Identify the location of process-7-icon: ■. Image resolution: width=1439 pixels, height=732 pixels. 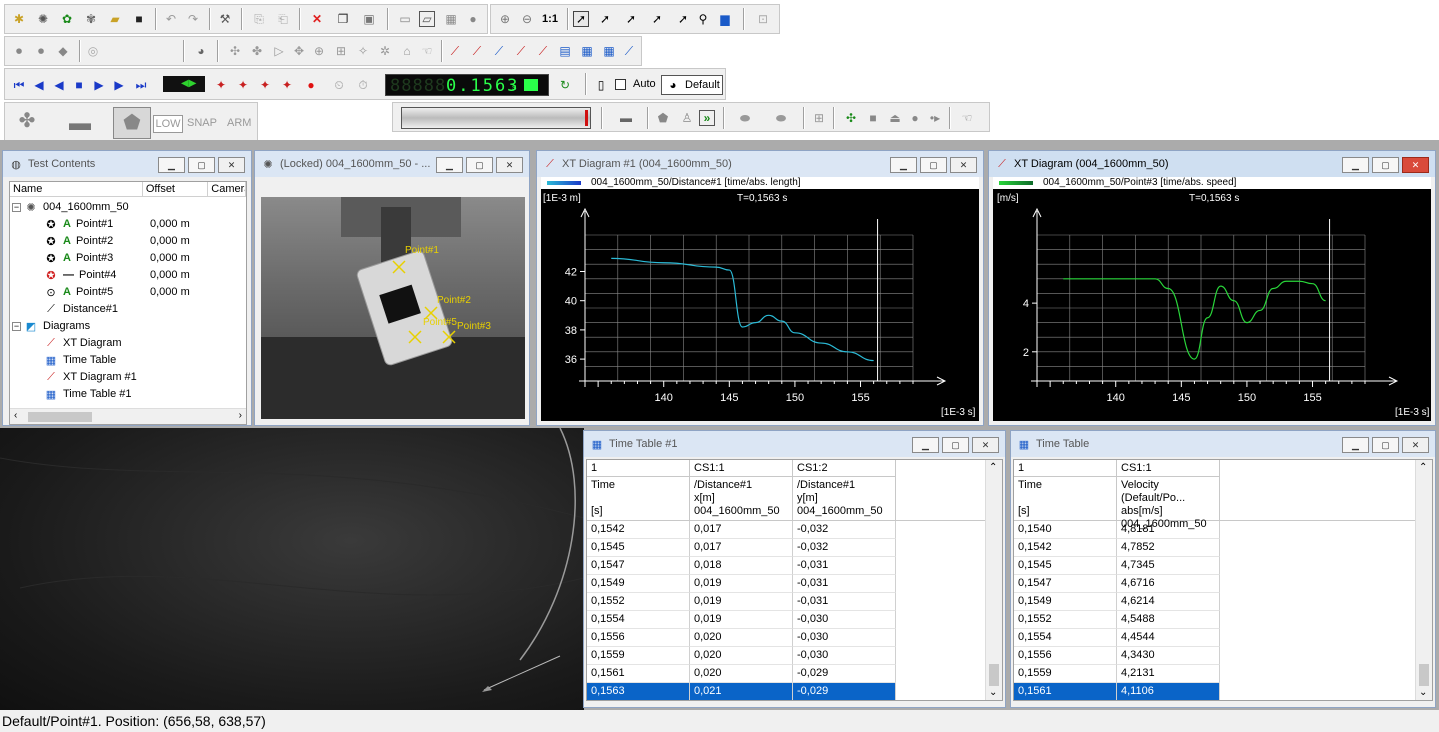
(873, 118).